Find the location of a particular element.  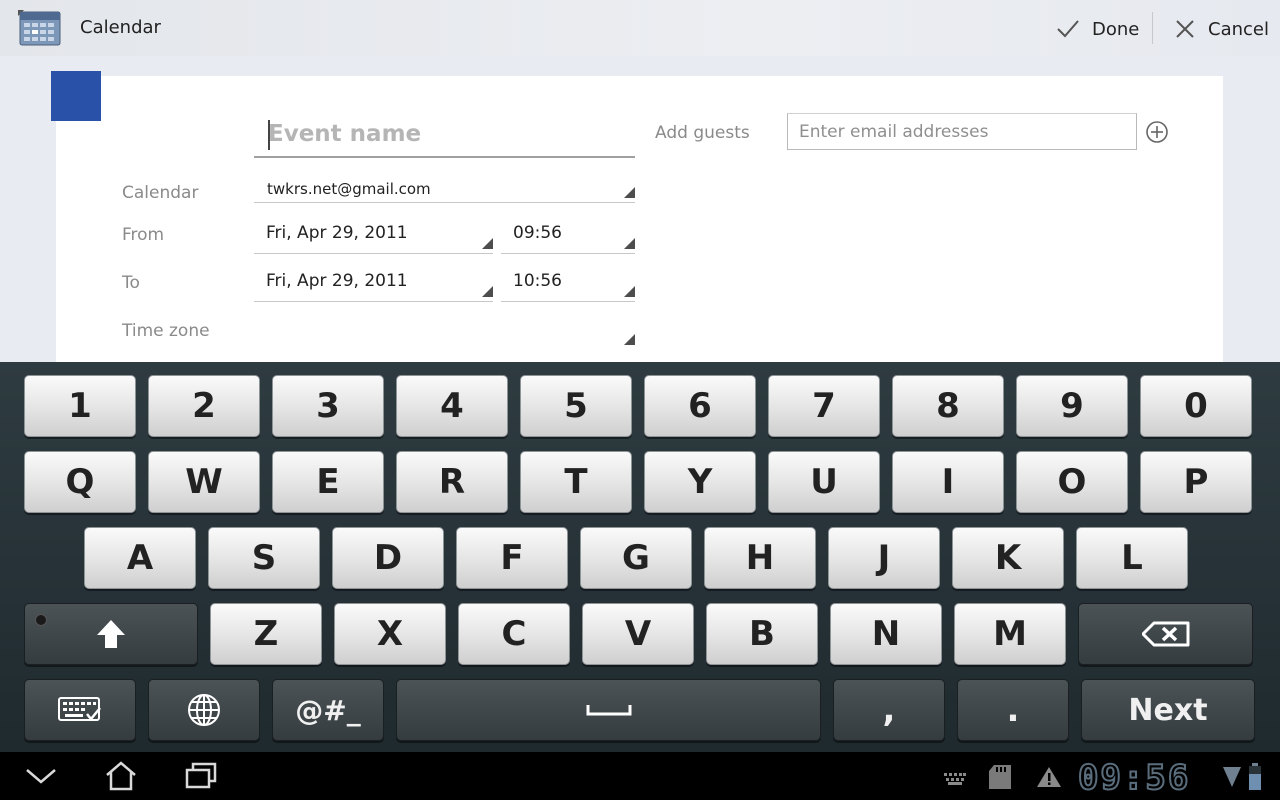

recent-apps-icon is located at coordinates (201, 778).